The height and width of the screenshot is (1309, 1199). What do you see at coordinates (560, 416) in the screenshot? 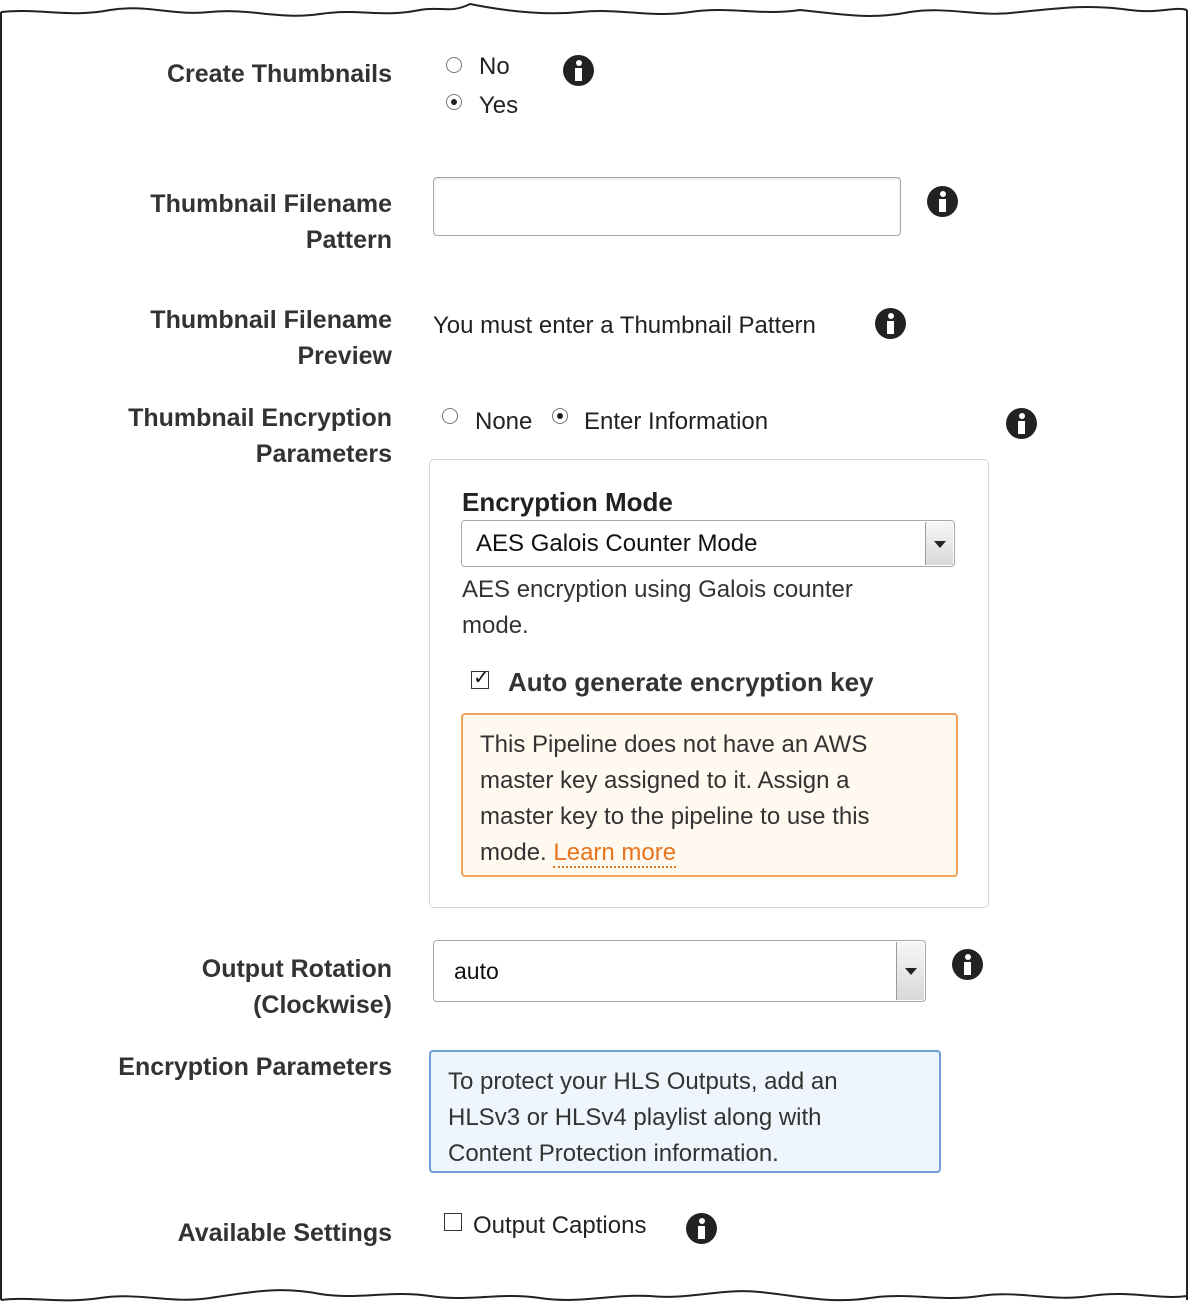
I see `thumbnail-encryption-enter-info-radio` at bounding box center [560, 416].